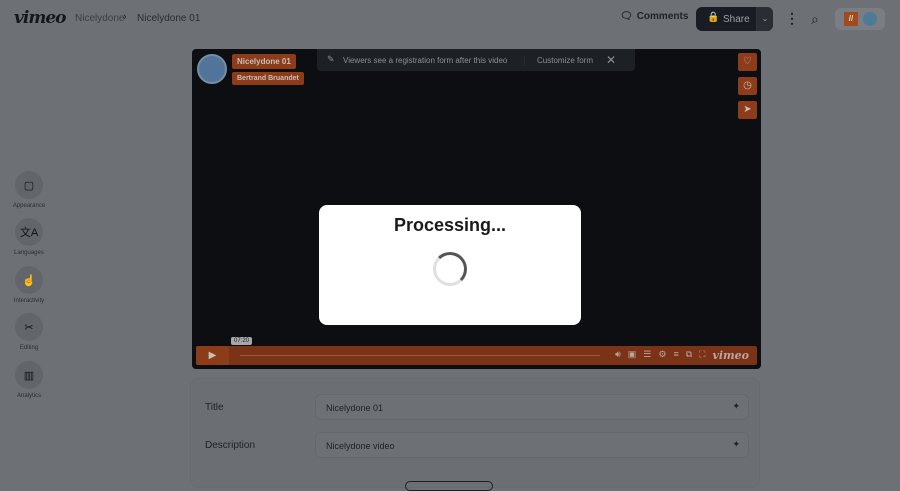 Image resolution: width=900 pixels, height=491 pixels. Describe the element at coordinates (29, 232) in the screenshot. I see `languages-icon: 文A` at that location.